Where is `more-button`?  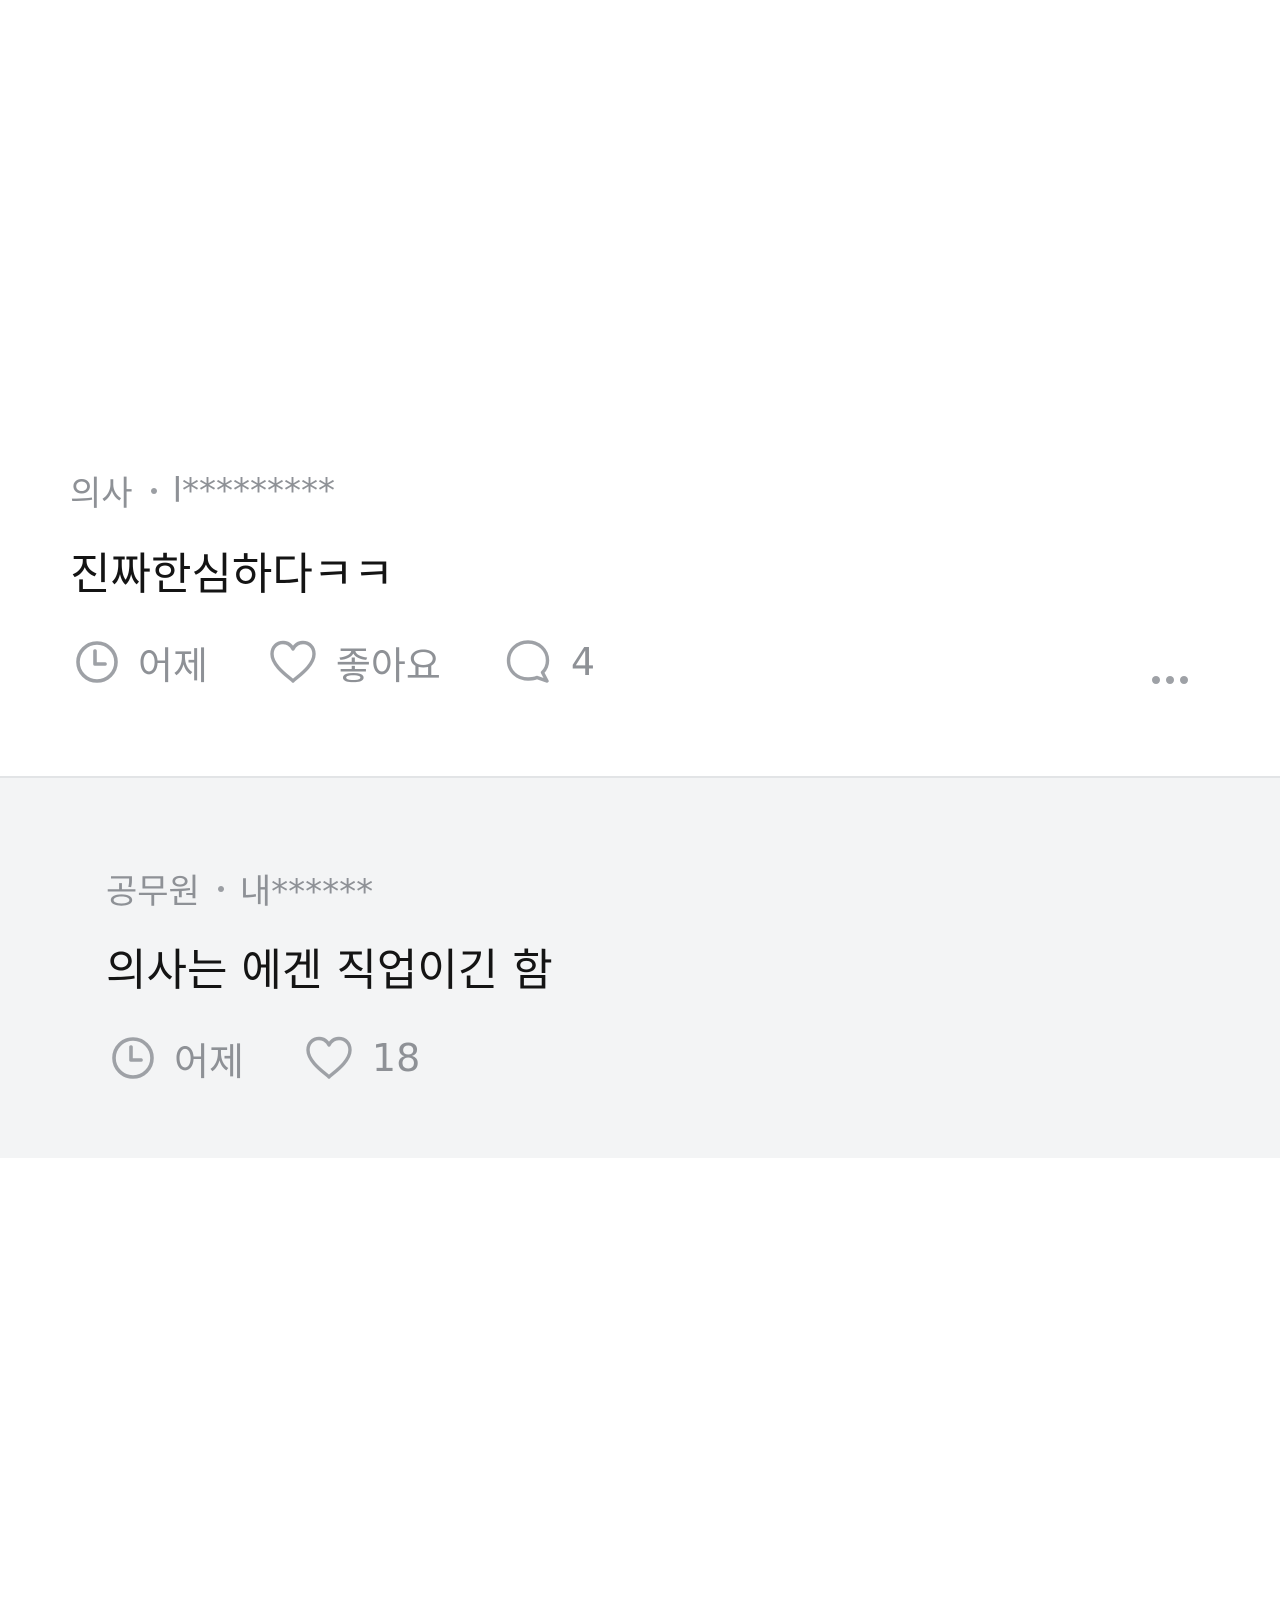
more-button is located at coordinates (1170, 680).